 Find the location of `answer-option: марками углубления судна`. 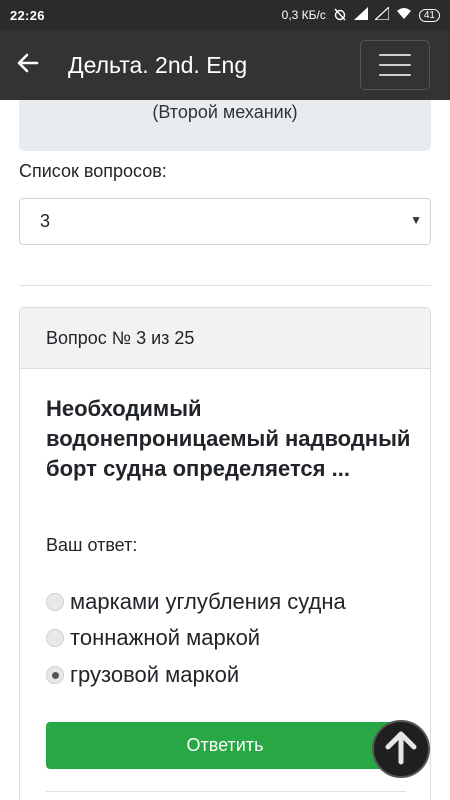

answer-option: марками углубления судна is located at coordinates (196, 602).